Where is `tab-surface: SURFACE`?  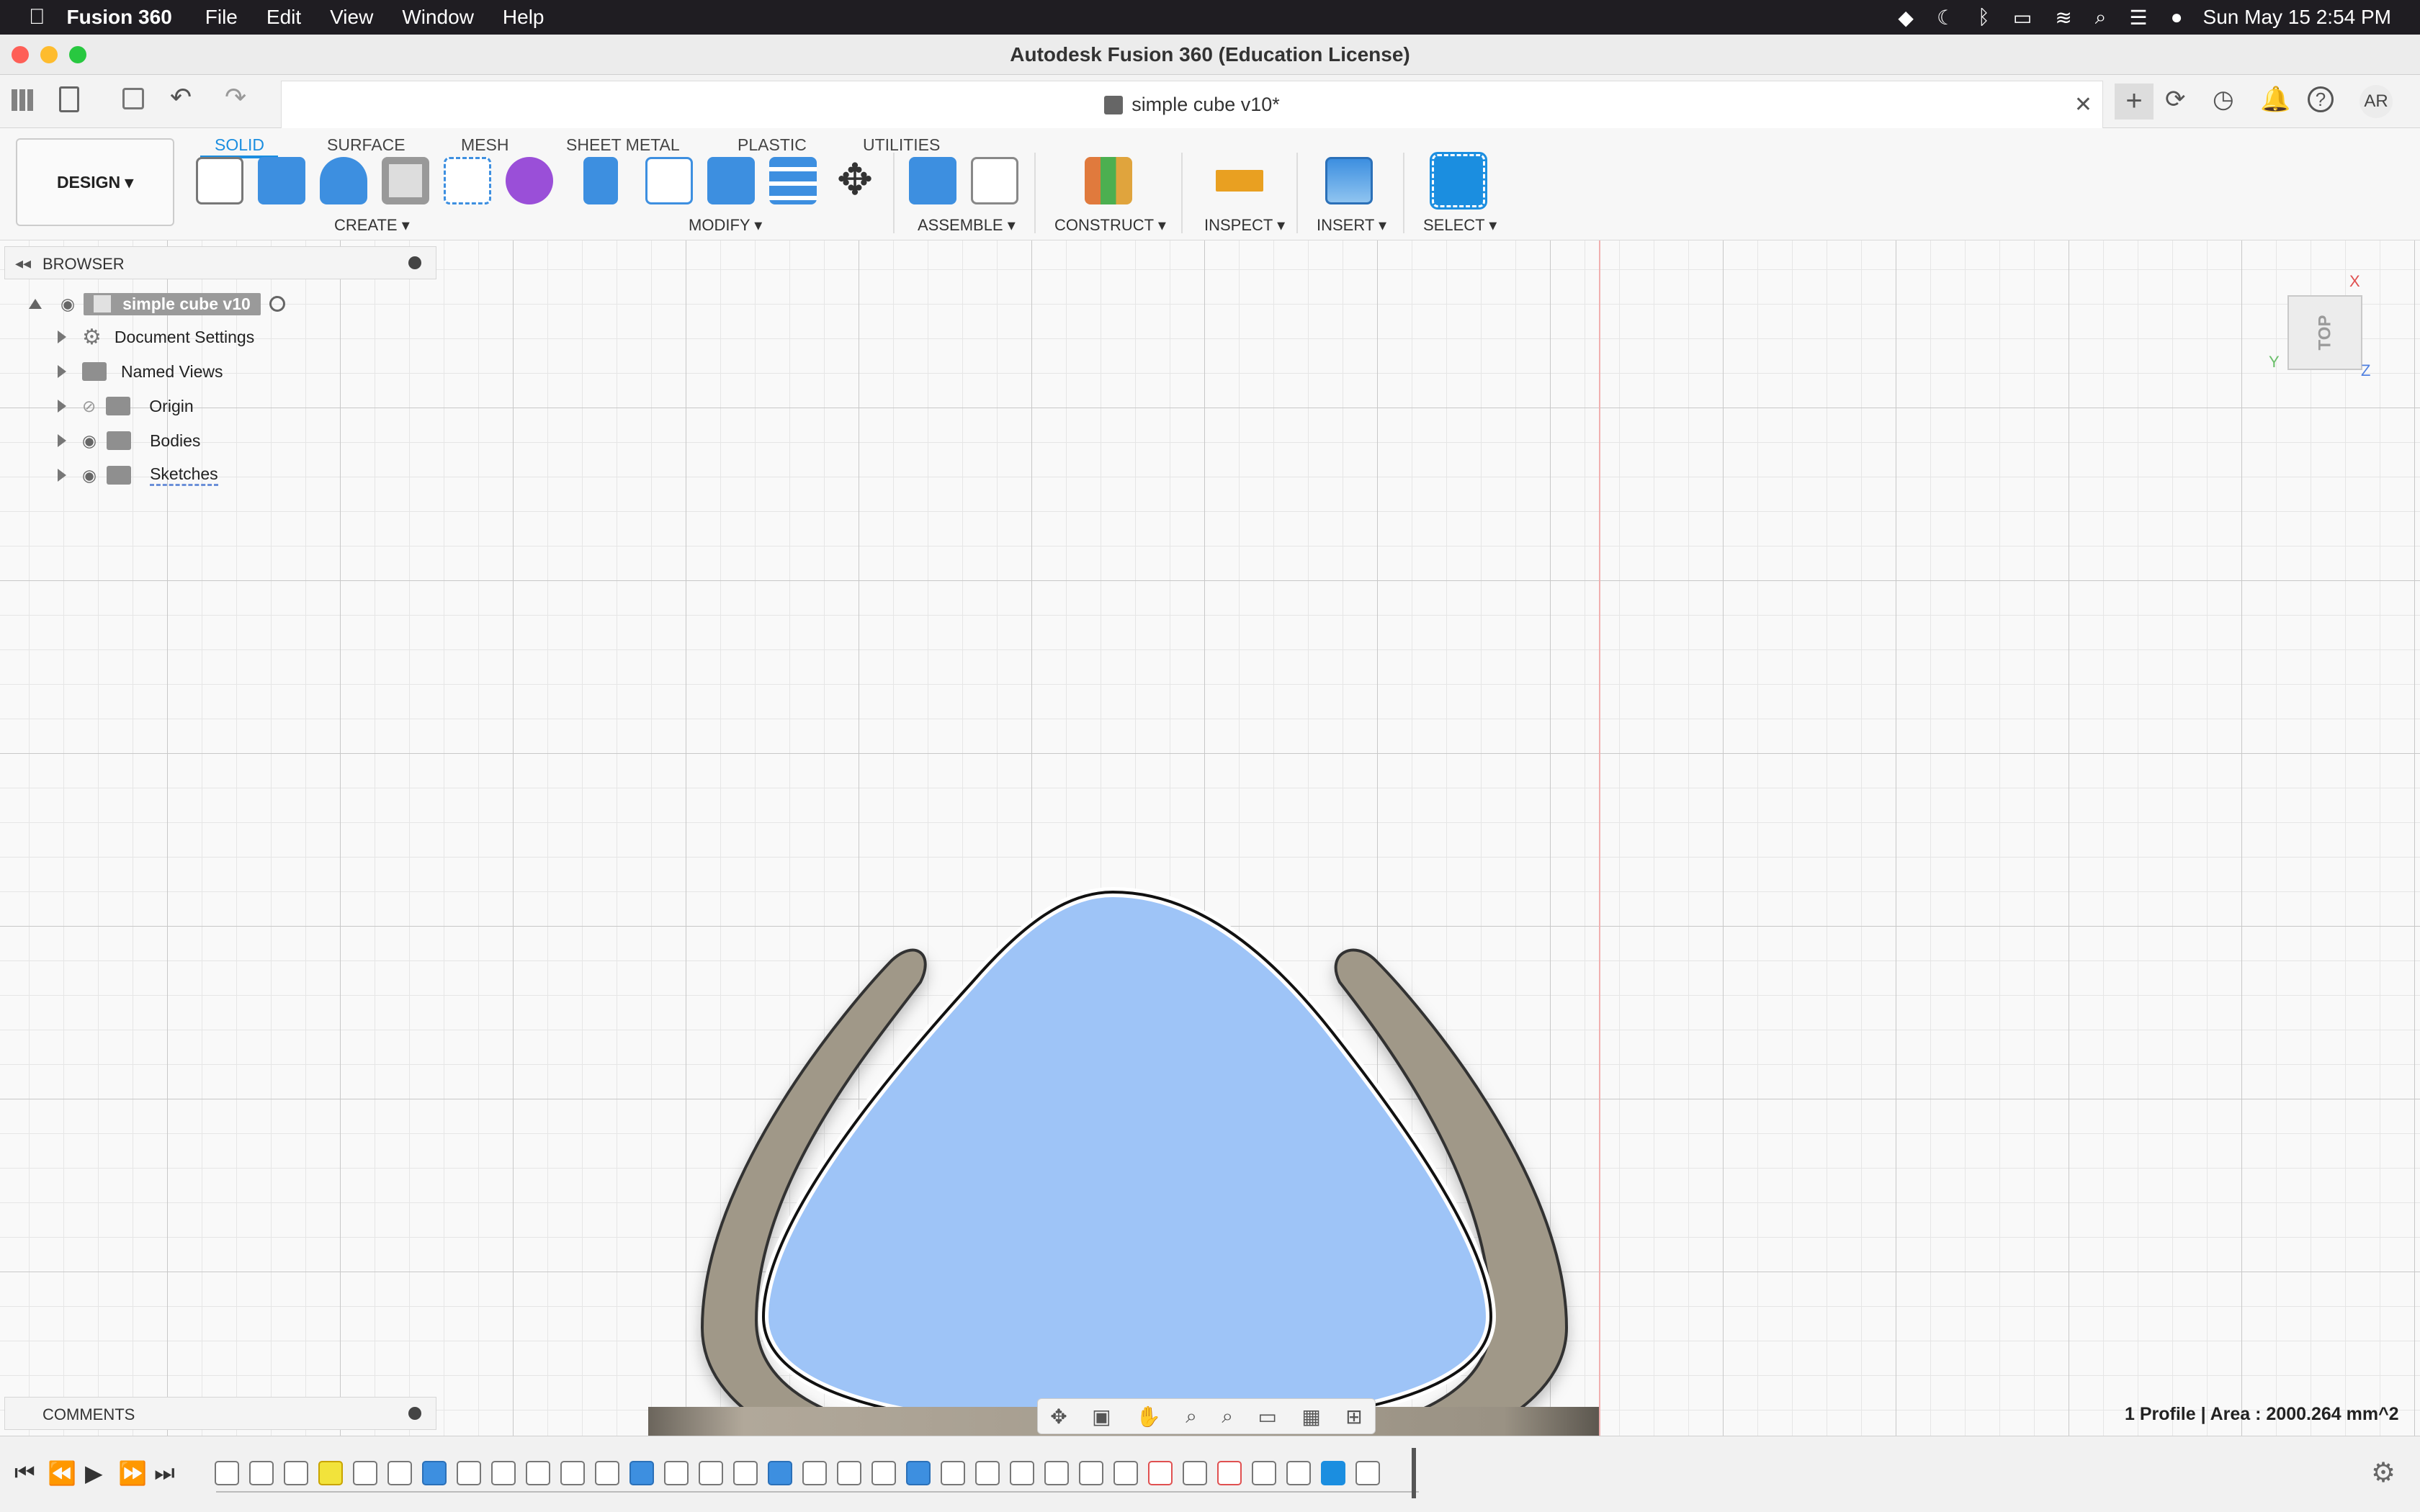
tab-surface: SURFACE is located at coordinates (366, 145).